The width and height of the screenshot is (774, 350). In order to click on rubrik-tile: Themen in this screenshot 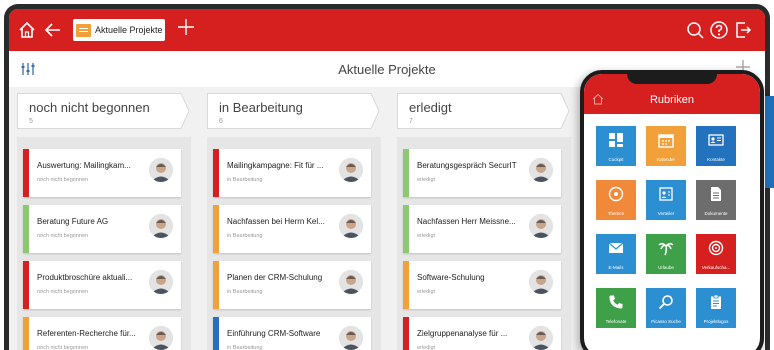, I will do `click(616, 200)`.